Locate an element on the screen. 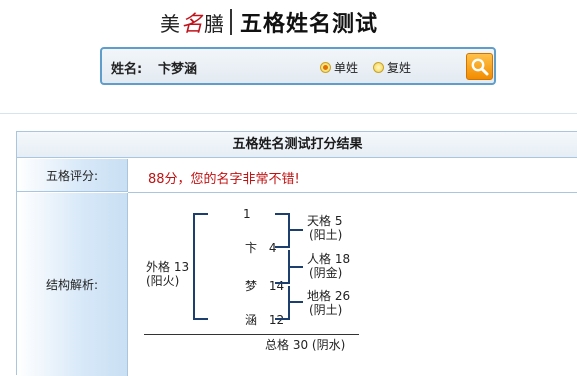 The width and height of the screenshot is (577, 376). person-connector is located at coordinates (296, 267).